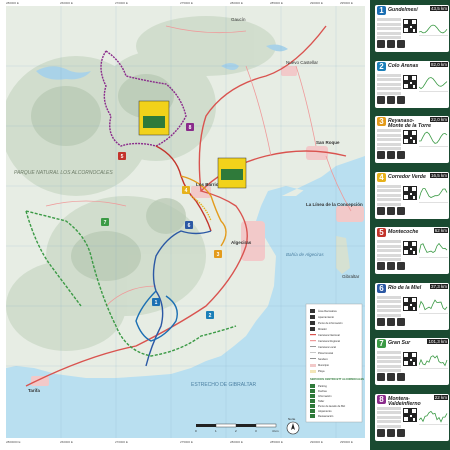 The width and height of the screenshot is (450, 450). What do you see at coordinates (381, 177) in the screenshot?
I see `route-number-badge: 4` at bounding box center [381, 177].